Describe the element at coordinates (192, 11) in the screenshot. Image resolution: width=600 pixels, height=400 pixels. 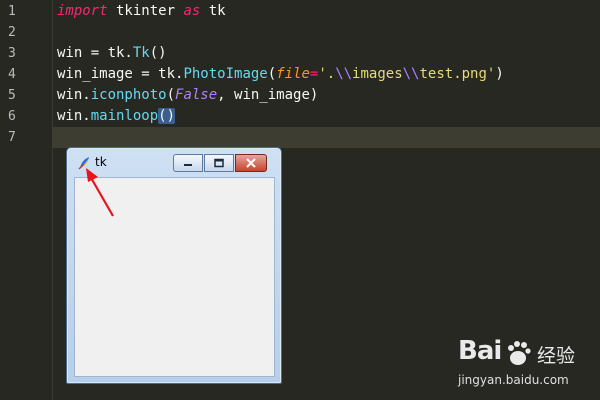
I see `keyword-as: as` at that location.